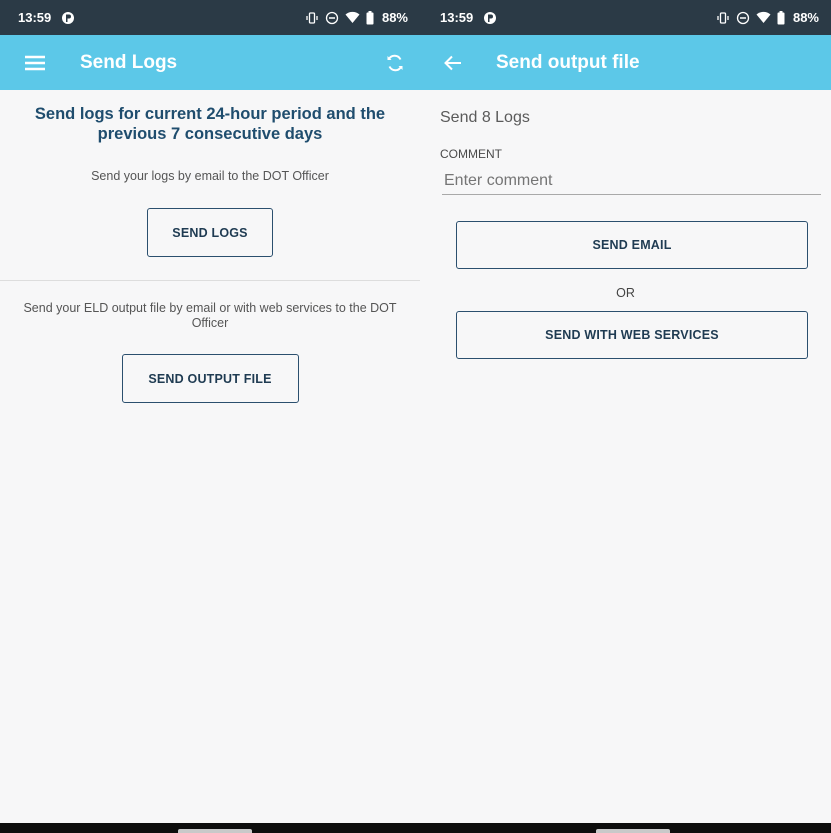  Describe the element at coordinates (453, 63) in the screenshot. I see `back-arrow-icon` at that location.